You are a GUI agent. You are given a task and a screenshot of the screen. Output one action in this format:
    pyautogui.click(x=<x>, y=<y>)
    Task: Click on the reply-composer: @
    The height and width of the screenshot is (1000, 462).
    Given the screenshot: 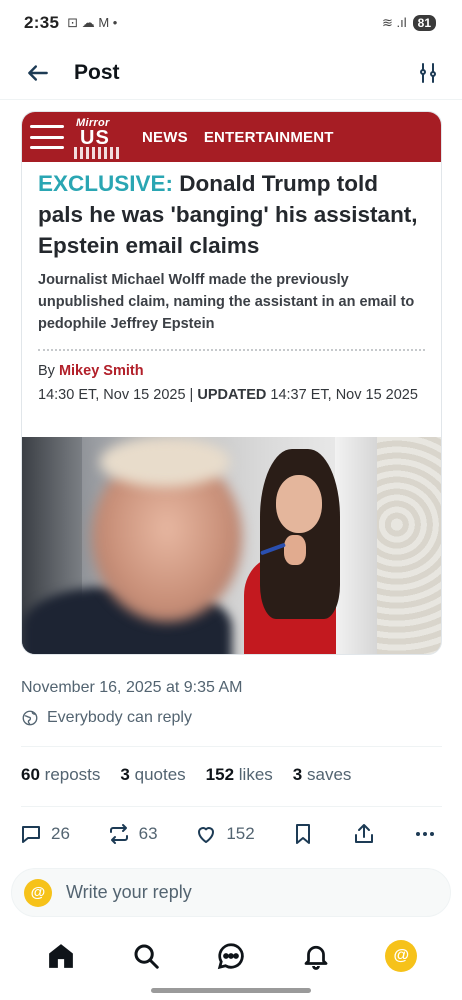 What is the action you would take?
    pyautogui.click(x=231, y=892)
    